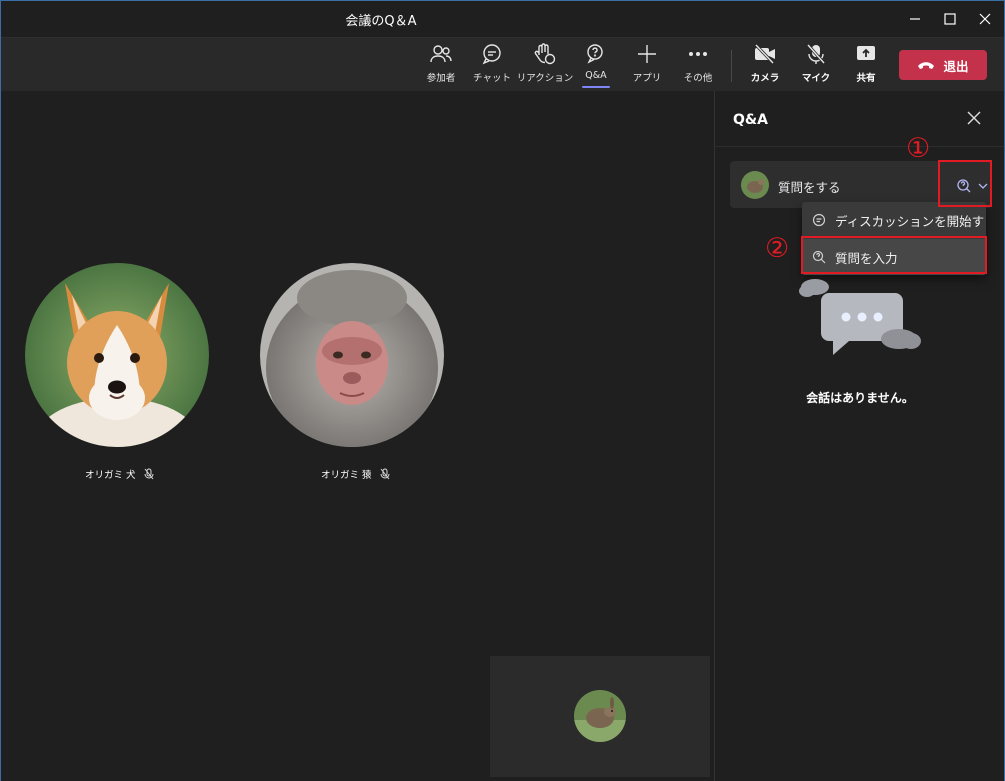 Image resolution: width=1005 pixels, height=781 pixels. I want to click on participant-avatar-monkey, so click(352, 355).